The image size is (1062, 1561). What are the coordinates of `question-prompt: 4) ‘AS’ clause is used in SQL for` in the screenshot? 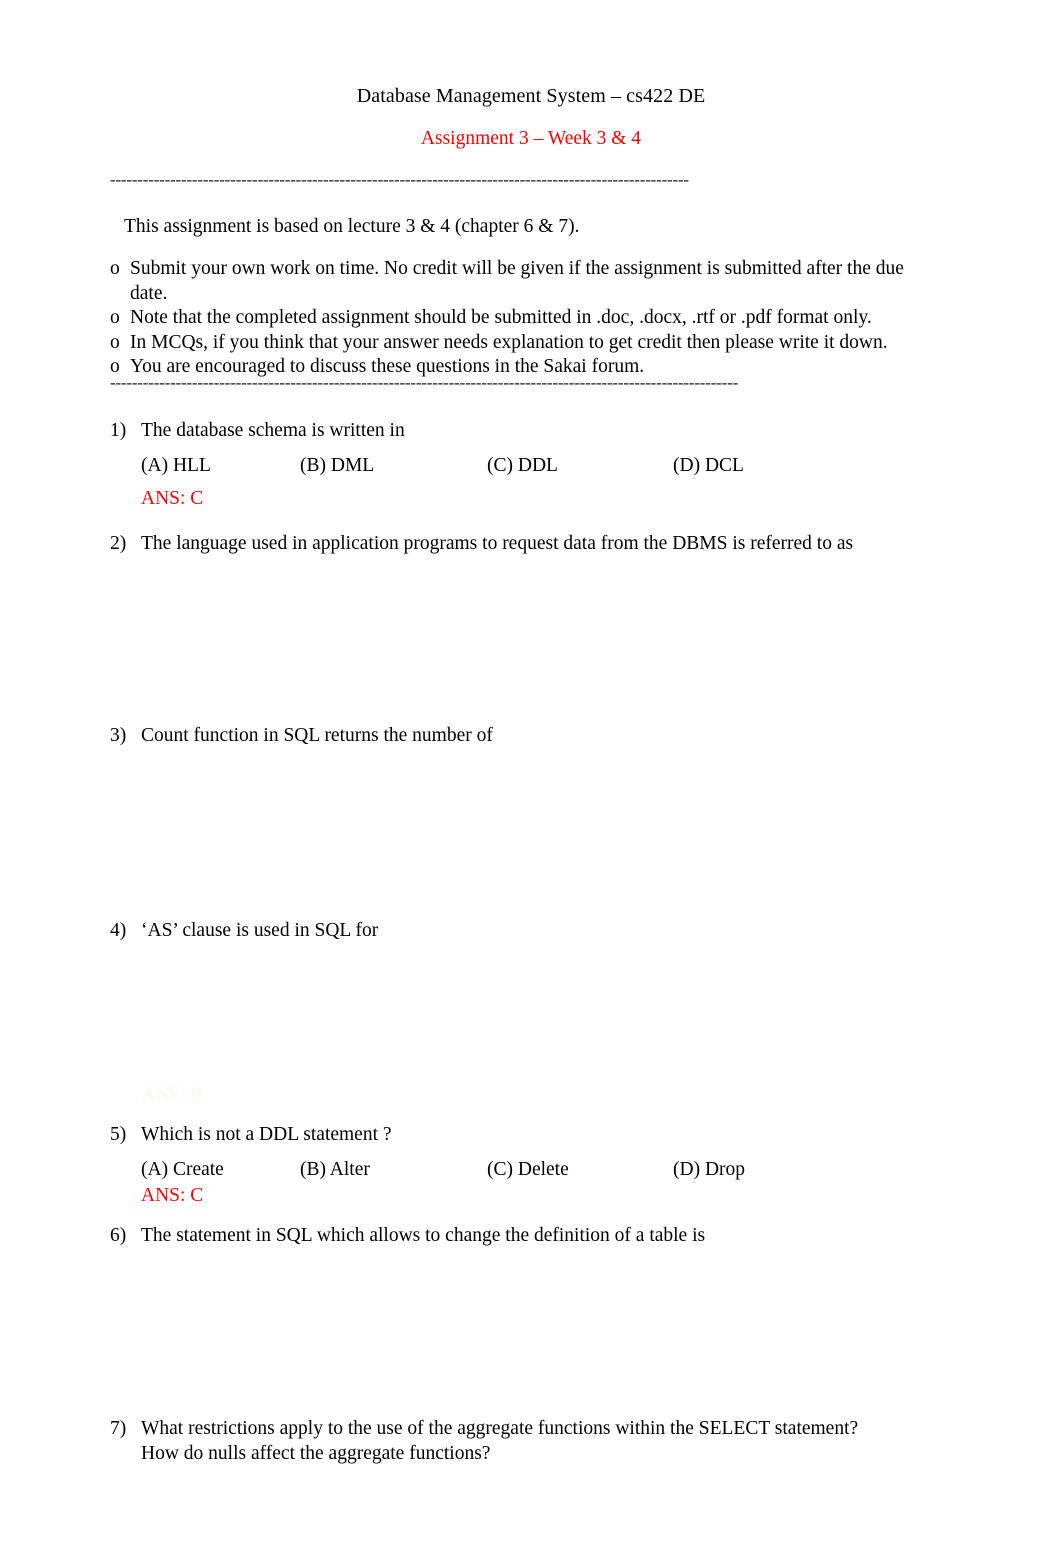 It's located at (540, 930).